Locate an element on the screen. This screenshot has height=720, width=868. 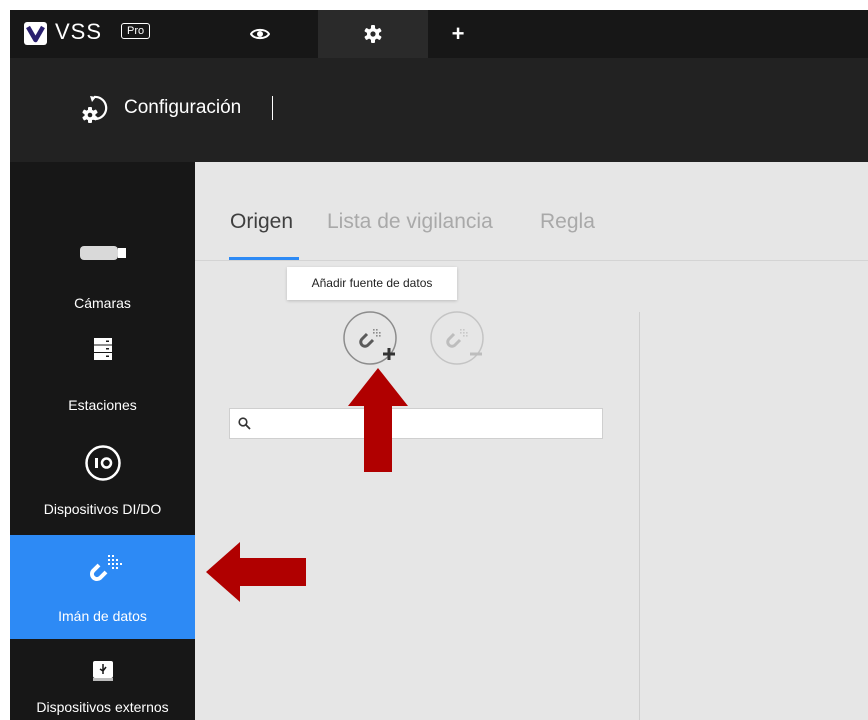
eye-icon is located at coordinates (260, 34).